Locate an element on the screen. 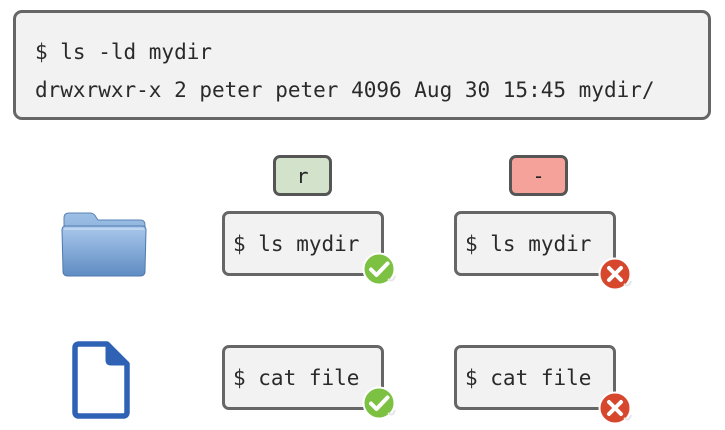 This screenshot has height=430, width=725. cat-without-read-command: $ cat file is located at coordinates (535, 377).